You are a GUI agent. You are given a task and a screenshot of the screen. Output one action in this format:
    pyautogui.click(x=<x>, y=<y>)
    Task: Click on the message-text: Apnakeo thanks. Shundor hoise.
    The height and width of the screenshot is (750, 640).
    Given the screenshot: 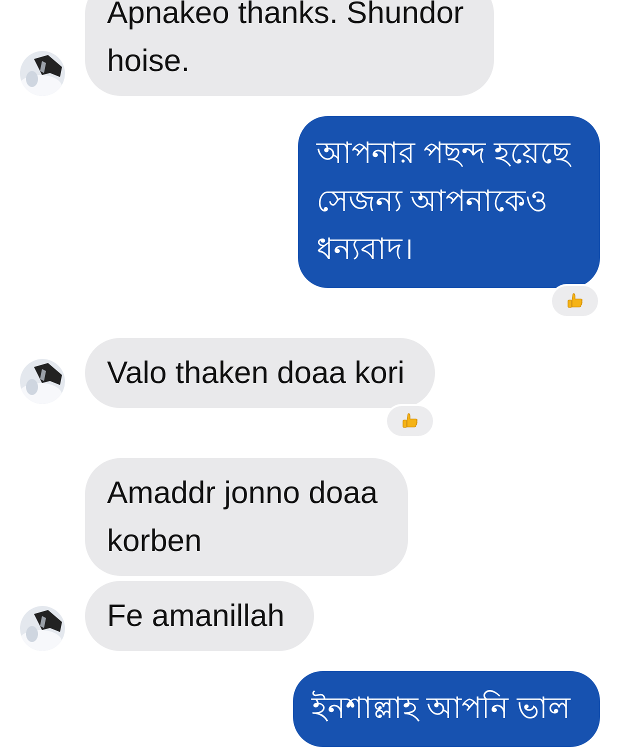 What is the action you would take?
    pyautogui.click(x=285, y=40)
    